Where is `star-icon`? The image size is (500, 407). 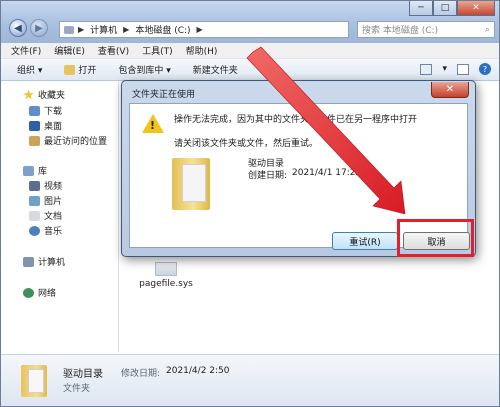 star-icon is located at coordinates (28, 94).